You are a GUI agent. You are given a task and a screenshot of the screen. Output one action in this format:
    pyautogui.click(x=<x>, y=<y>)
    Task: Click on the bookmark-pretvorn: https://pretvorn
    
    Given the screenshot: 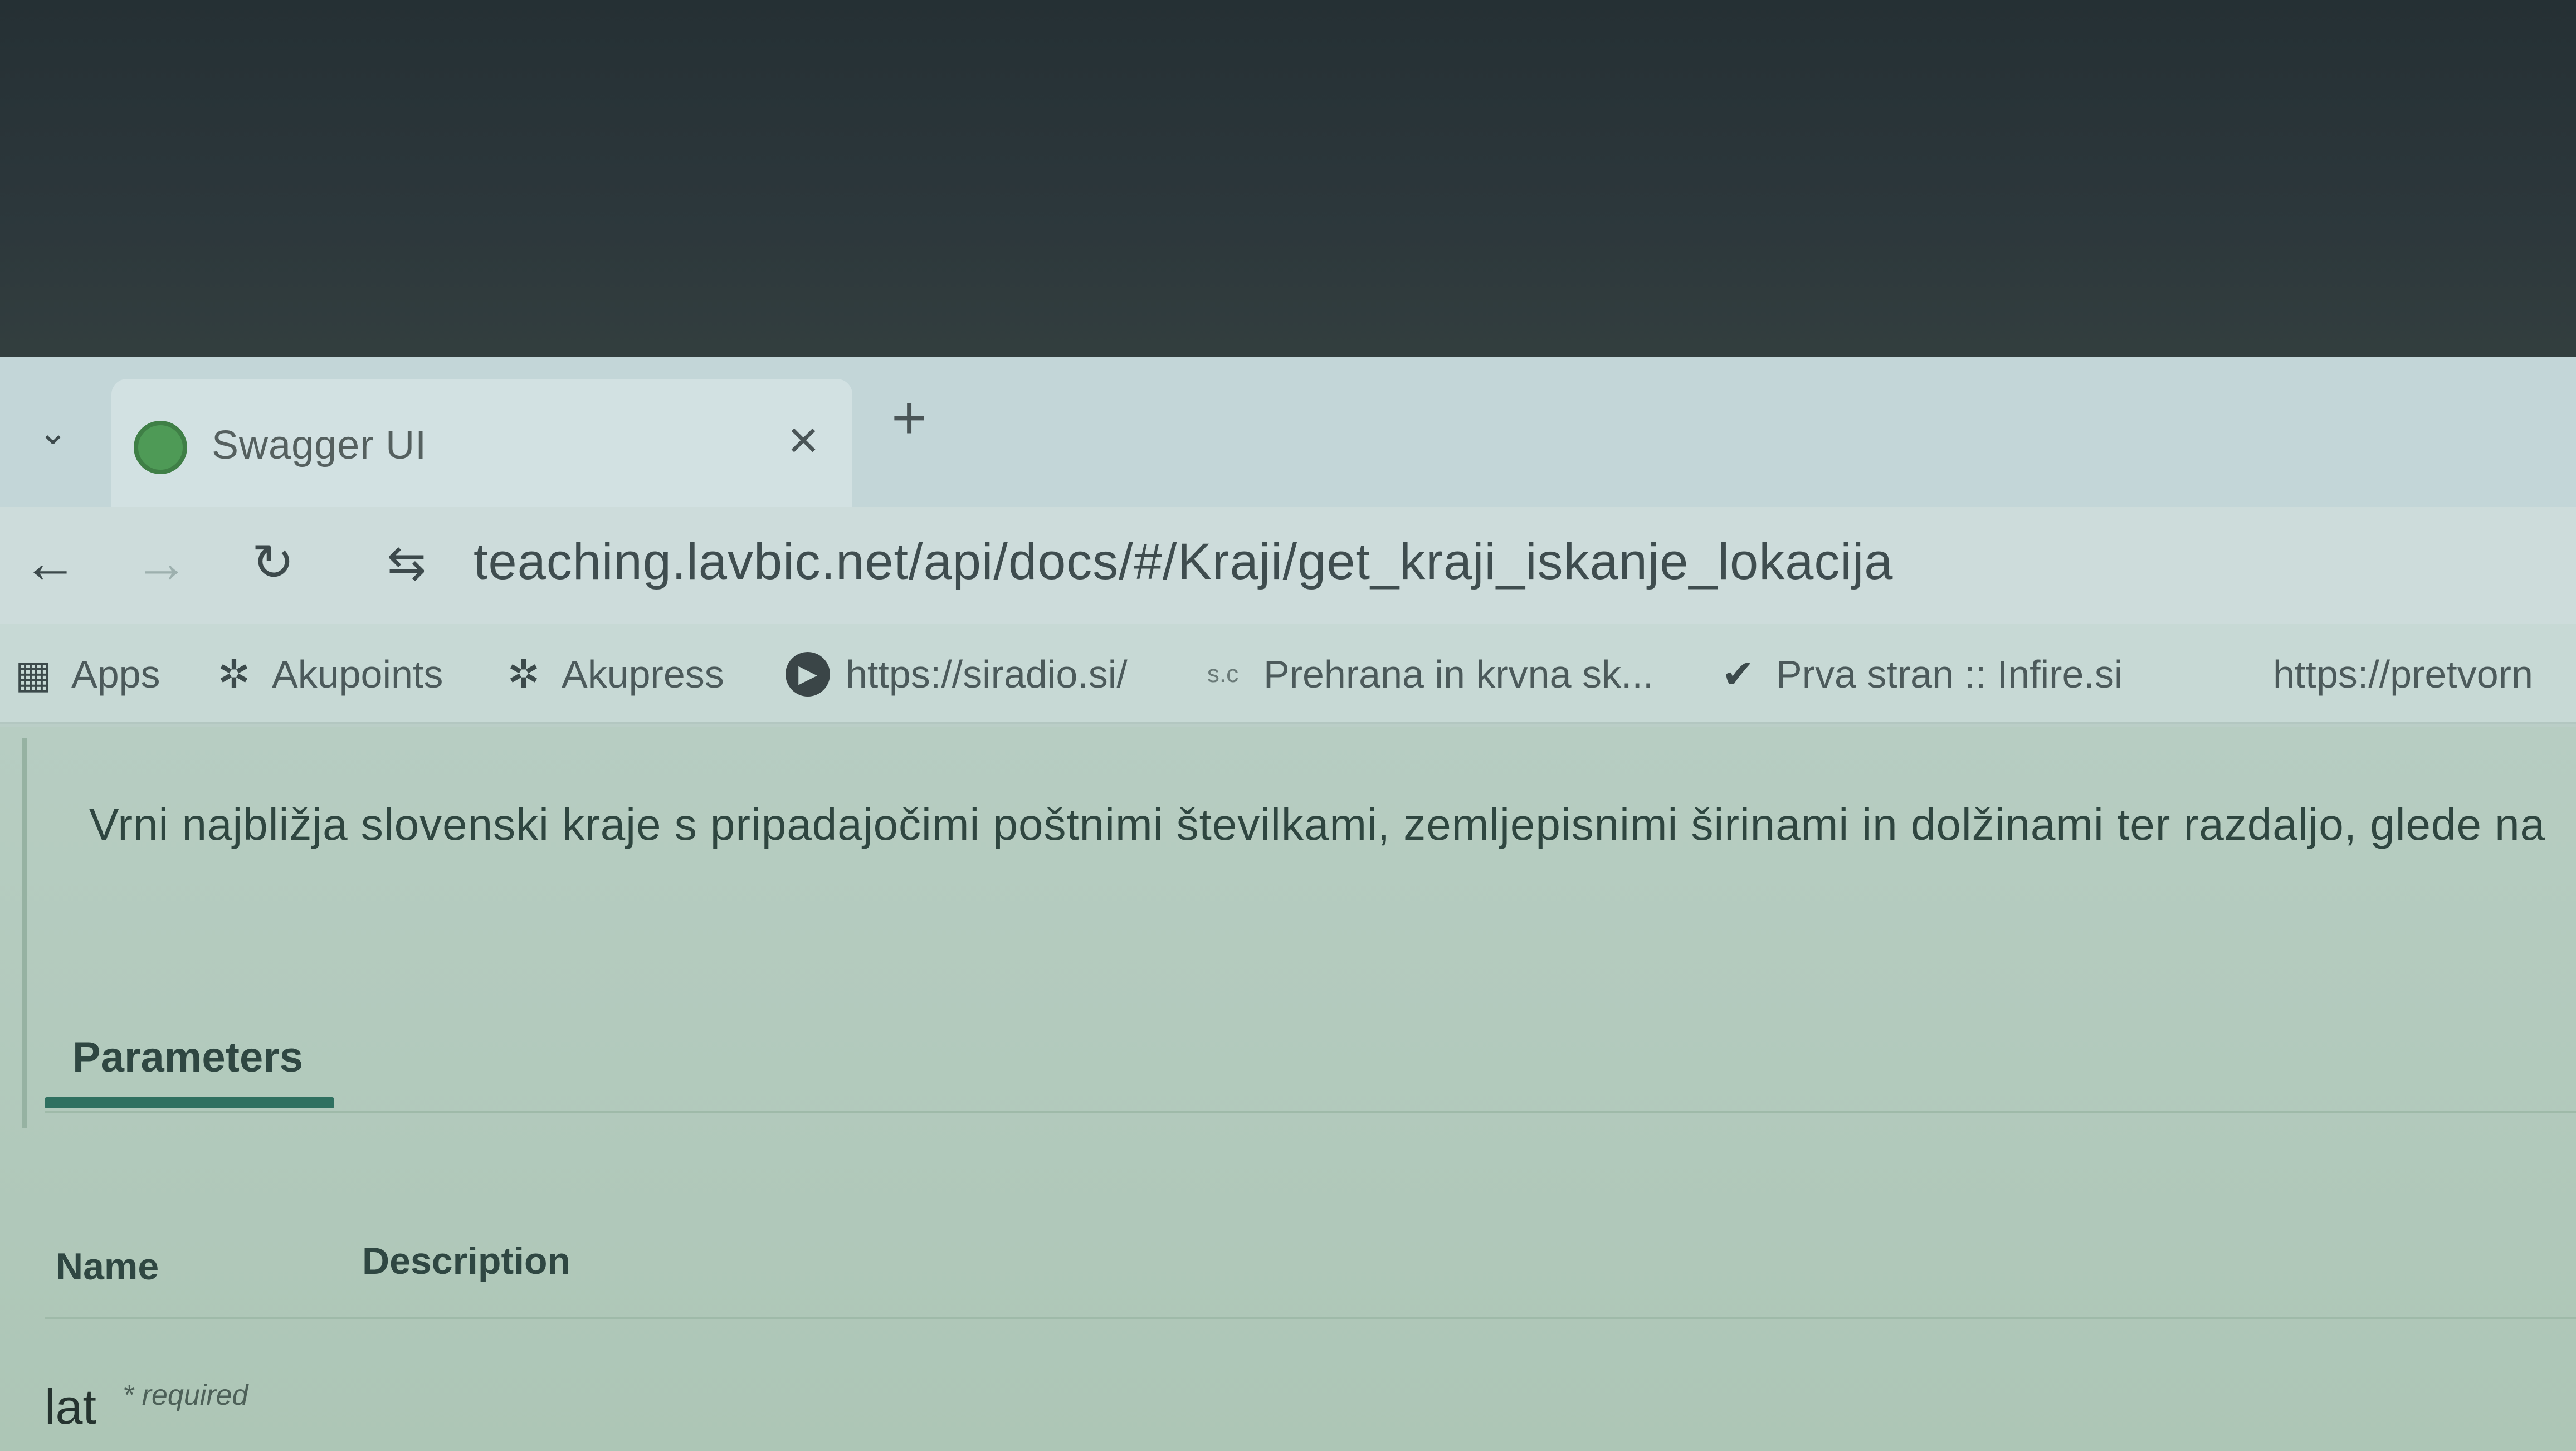 What is the action you would take?
    pyautogui.click(x=2403, y=674)
    